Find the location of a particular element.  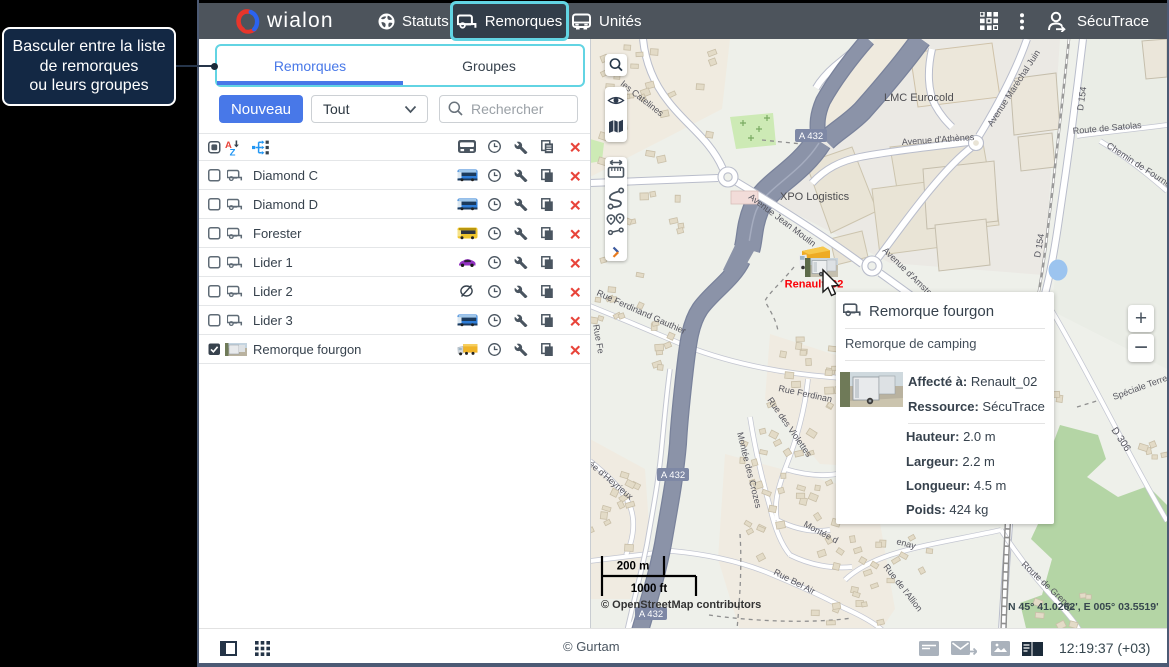

svg-text: XPO Logistics is located at coordinates (815, 197).